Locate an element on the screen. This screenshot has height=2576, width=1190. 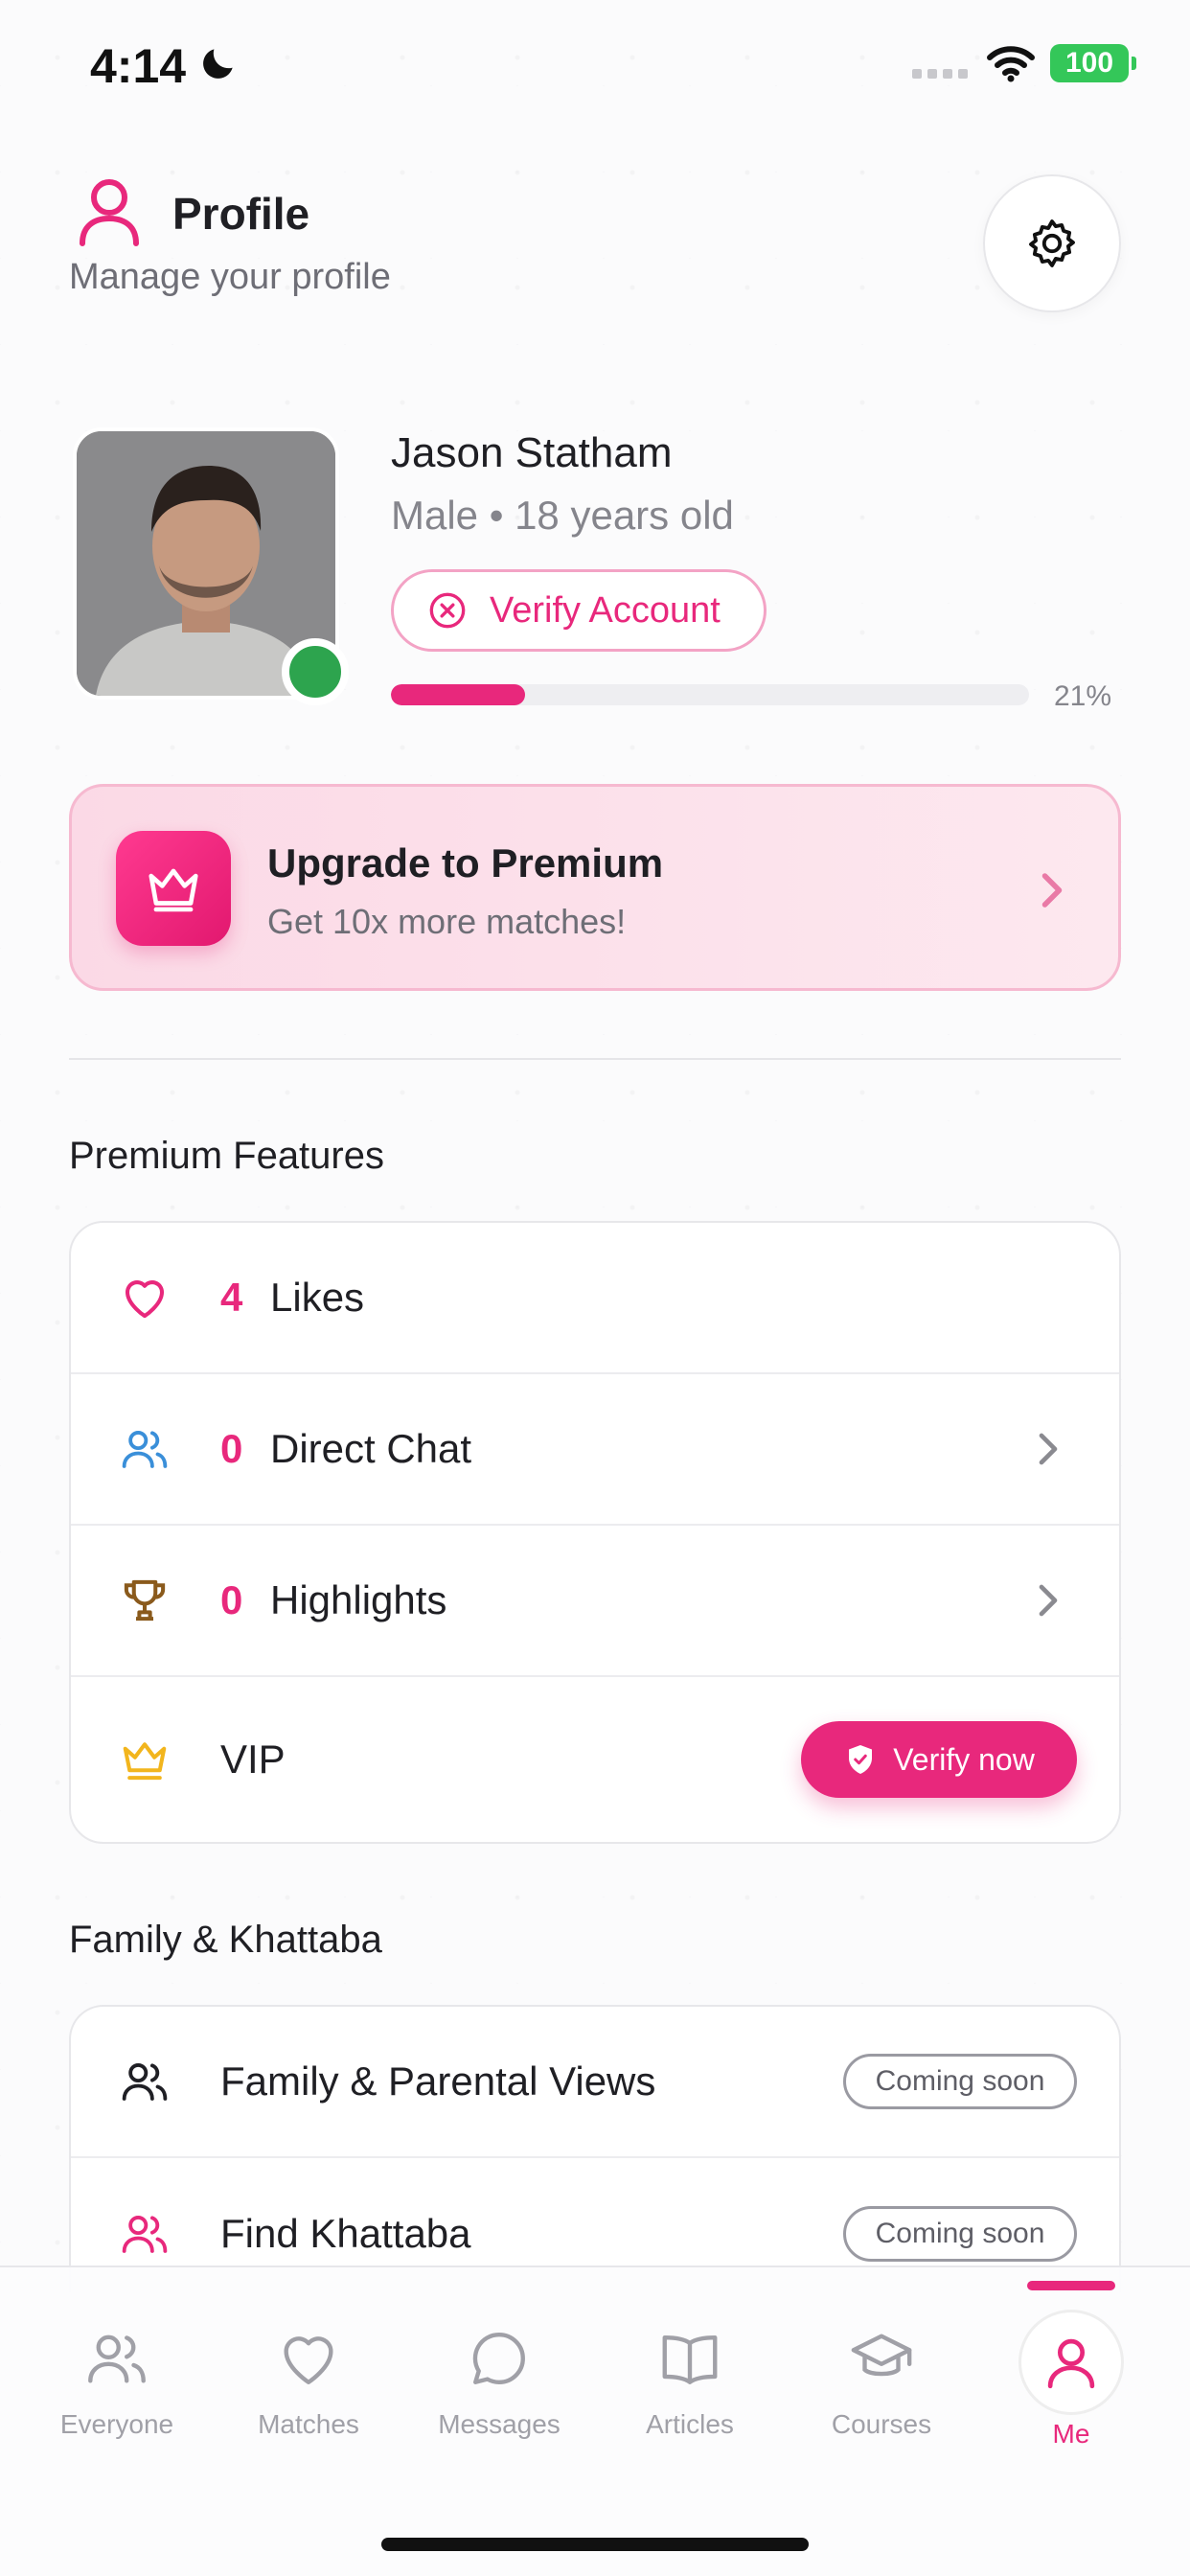
highlights-count: 0 is located at coordinates (232, 1599).